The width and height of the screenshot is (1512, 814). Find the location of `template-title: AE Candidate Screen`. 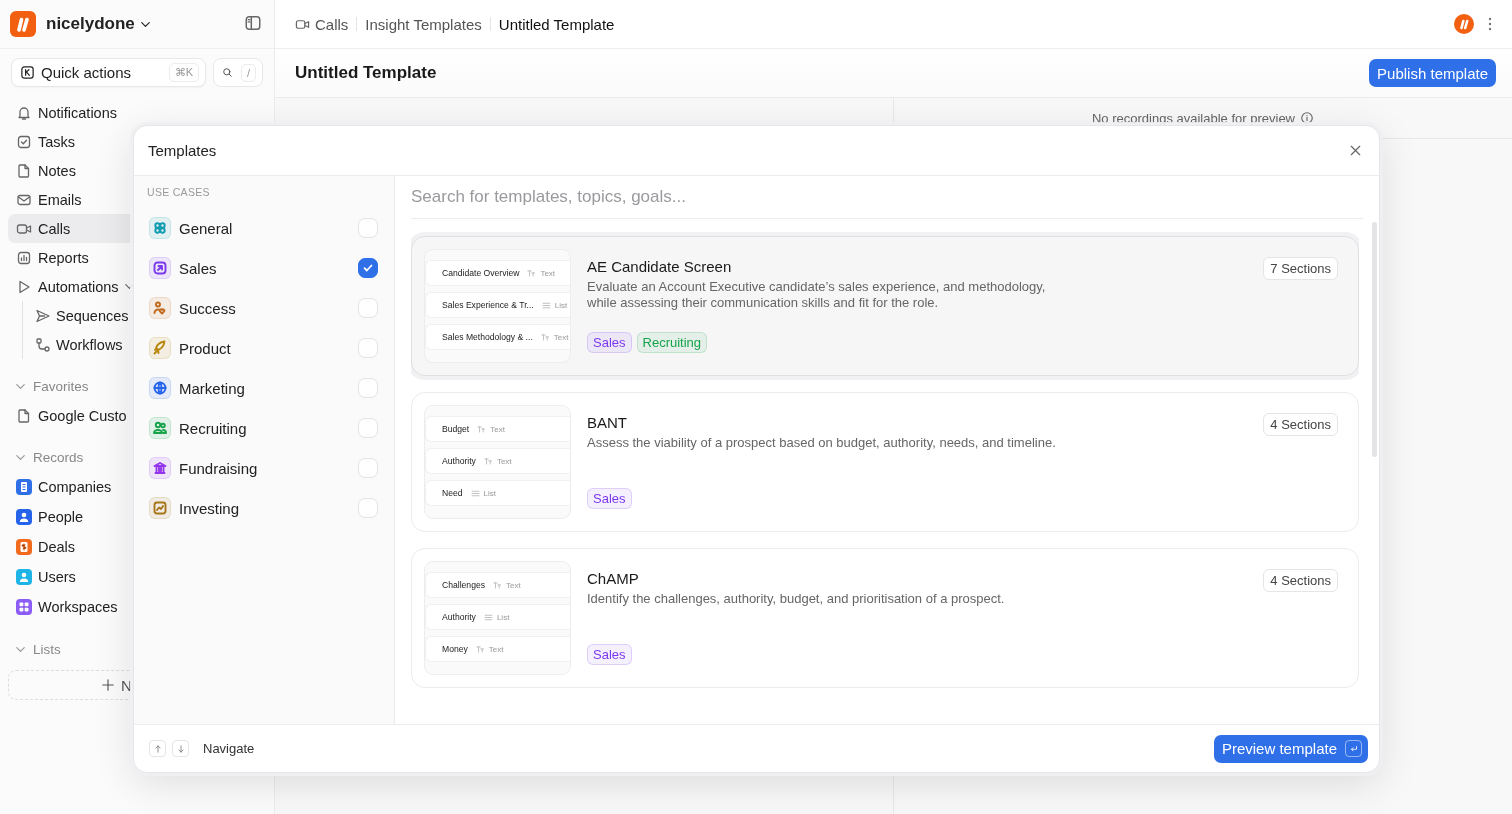

template-title: AE Candidate Screen is located at coordinates (660, 266).